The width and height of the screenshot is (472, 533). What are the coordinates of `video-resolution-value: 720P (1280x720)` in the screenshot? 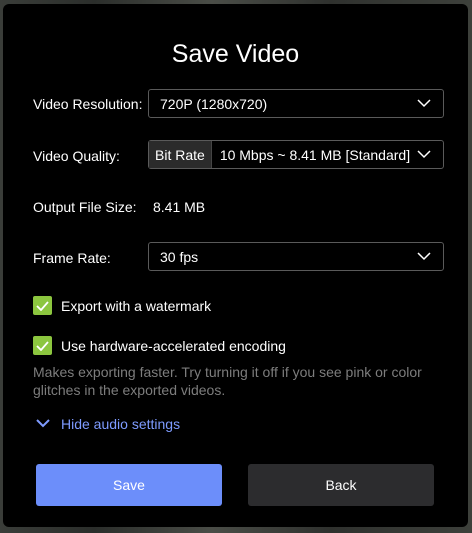 It's located at (214, 103).